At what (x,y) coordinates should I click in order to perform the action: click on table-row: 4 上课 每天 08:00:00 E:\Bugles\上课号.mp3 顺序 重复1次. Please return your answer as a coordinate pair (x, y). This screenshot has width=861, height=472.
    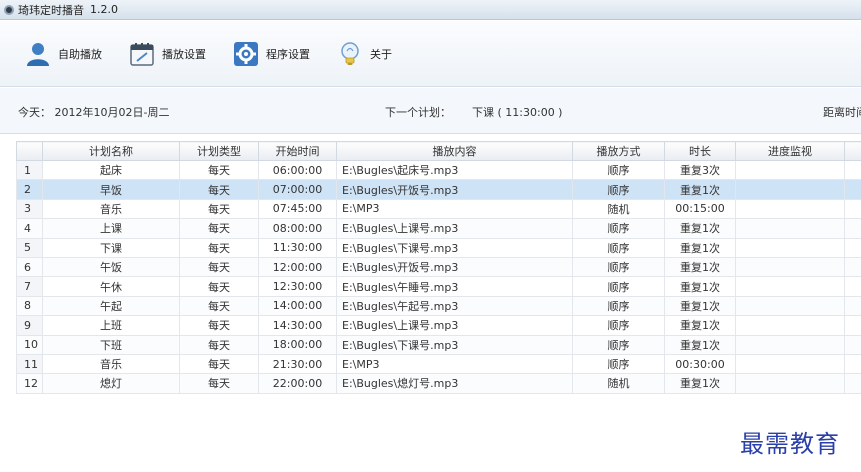
    Looking at the image, I should click on (438, 228).